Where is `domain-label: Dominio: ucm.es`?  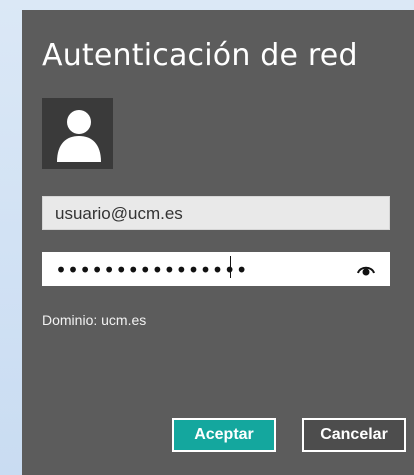
domain-label: Dominio: ucm.es is located at coordinates (94, 320).